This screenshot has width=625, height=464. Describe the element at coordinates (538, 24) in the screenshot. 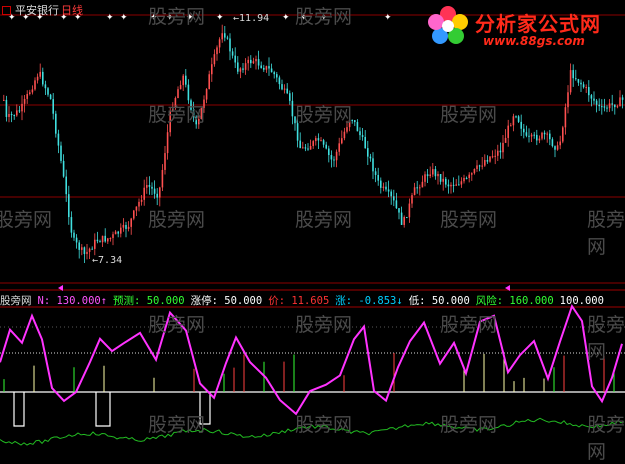

I see `site-logo-name: 分析家公式网` at that location.